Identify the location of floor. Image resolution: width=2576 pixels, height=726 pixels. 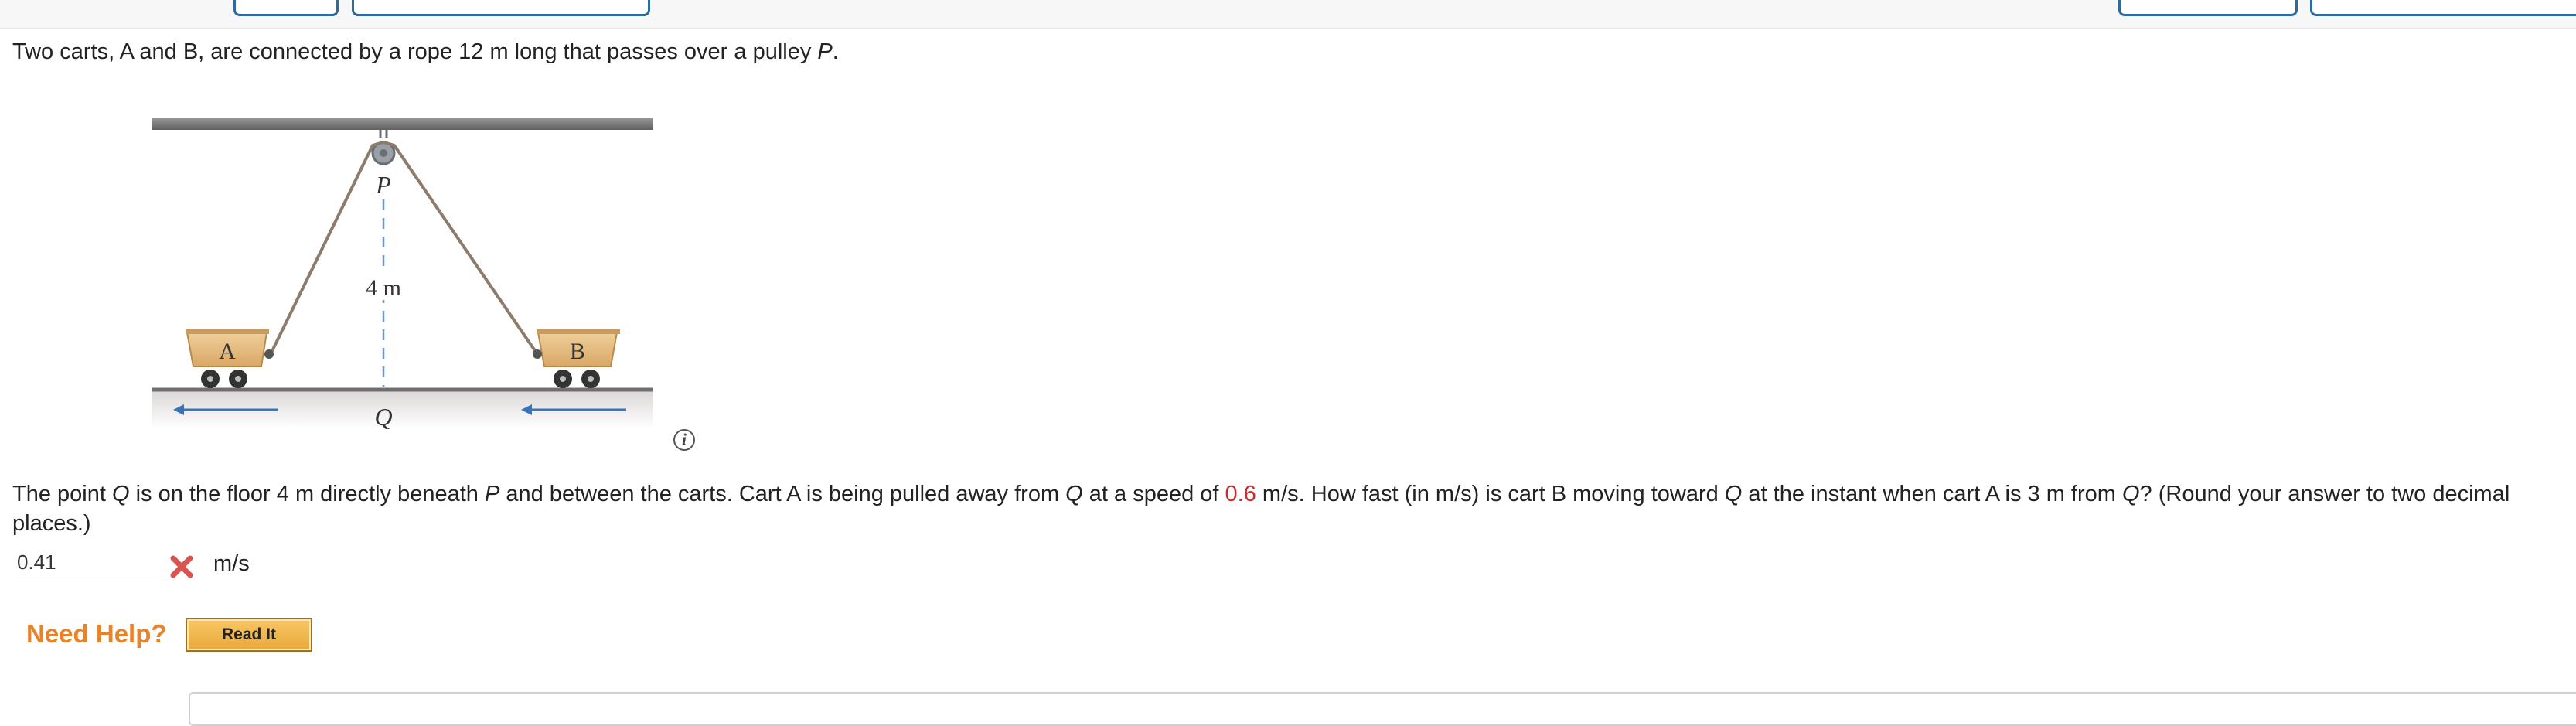
(402, 408).